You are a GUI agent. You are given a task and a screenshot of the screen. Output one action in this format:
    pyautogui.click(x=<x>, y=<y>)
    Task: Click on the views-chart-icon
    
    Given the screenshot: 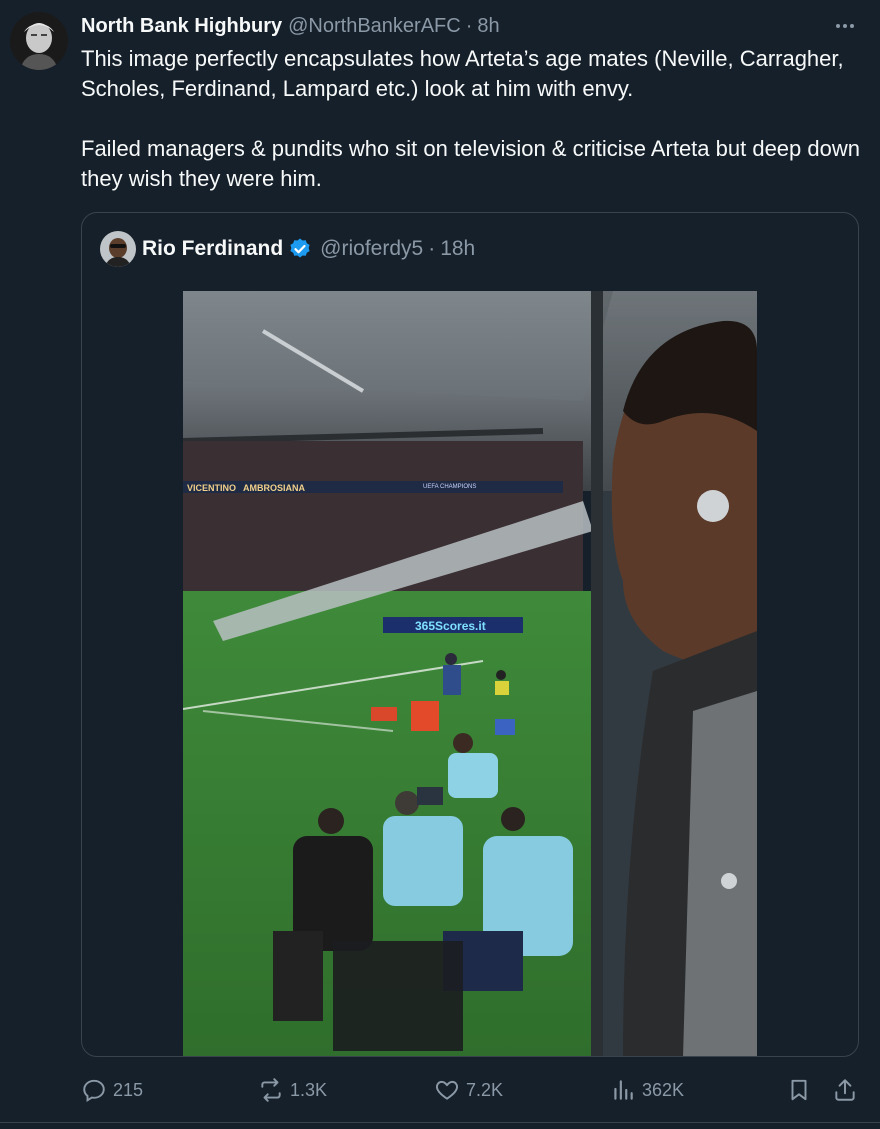 What is the action you would take?
    pyautogui.click(x=623, y=1090)
    